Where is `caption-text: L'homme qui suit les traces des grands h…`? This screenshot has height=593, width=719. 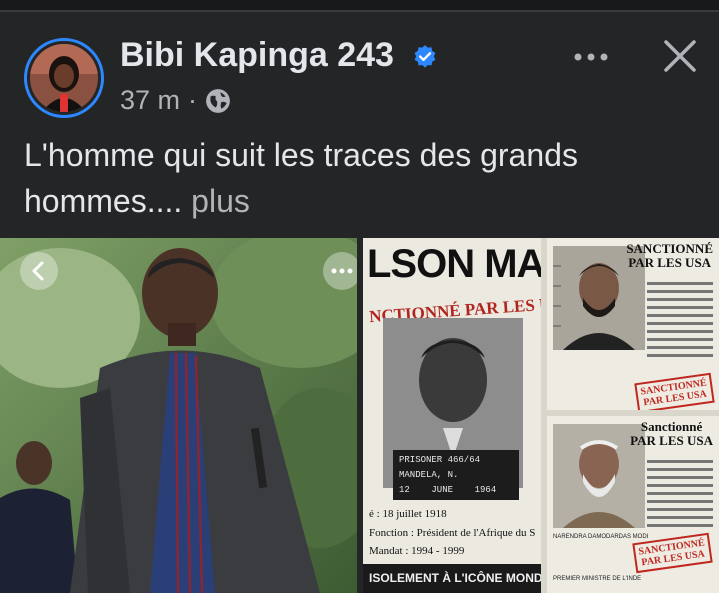
caption-text: L'homme qui suit les traces des grands h… is located at coordinates (301, 178).